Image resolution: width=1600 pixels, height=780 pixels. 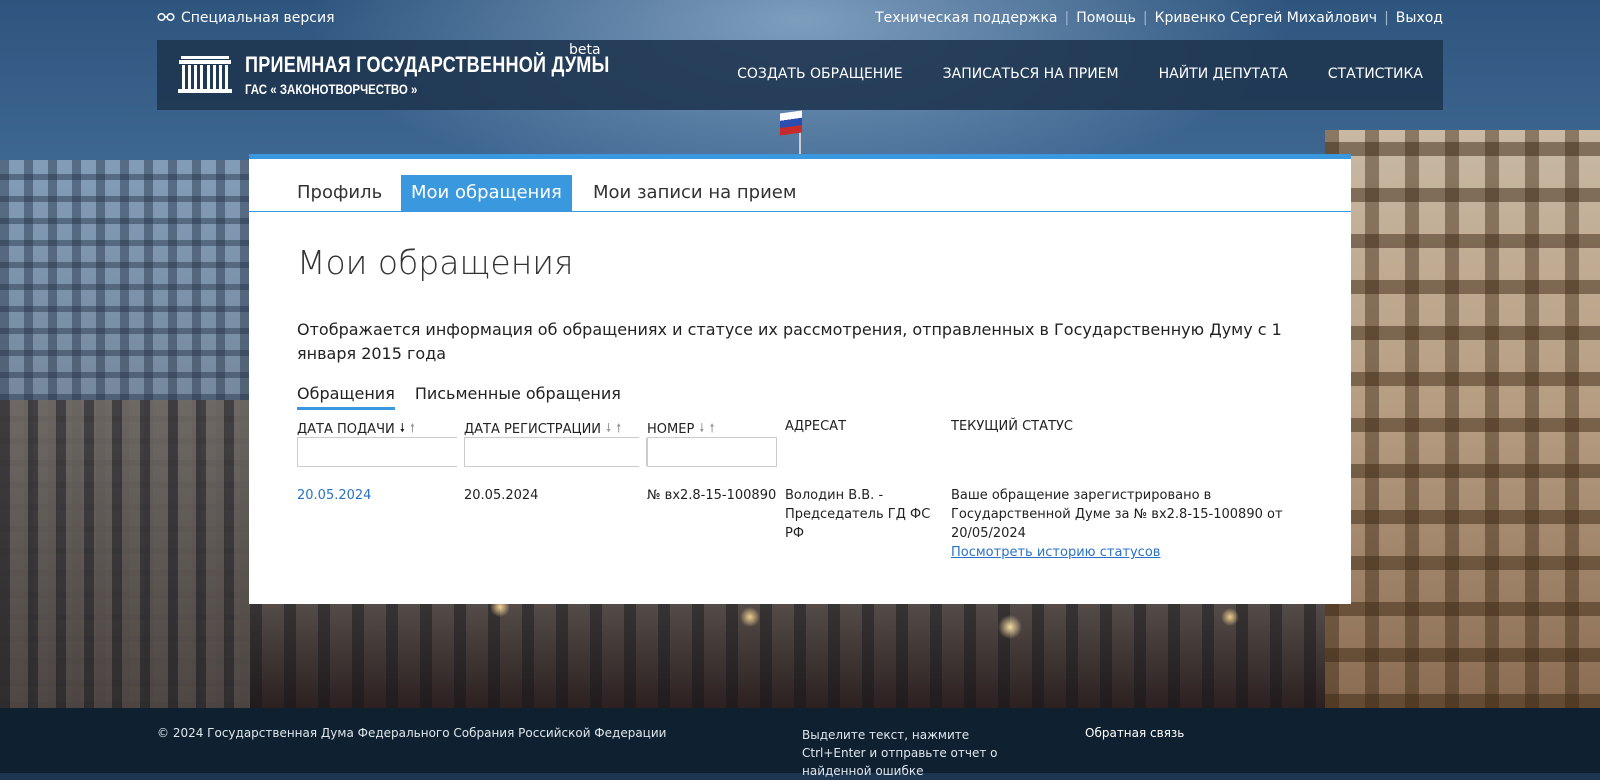 I want to click on subtab-written-appeals: Письменные обращения, so click(x=518, y=397).